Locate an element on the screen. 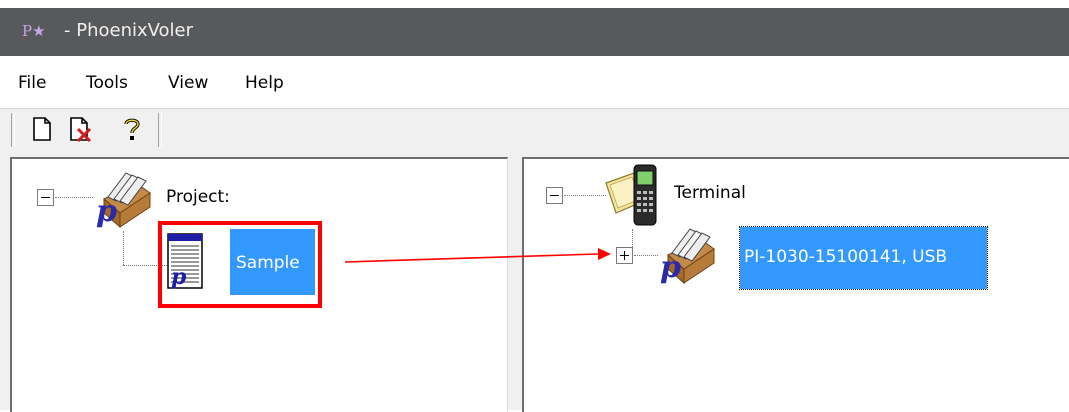  title-bar: P★ - PhoenixVoler is located at coordinates (534, 32).